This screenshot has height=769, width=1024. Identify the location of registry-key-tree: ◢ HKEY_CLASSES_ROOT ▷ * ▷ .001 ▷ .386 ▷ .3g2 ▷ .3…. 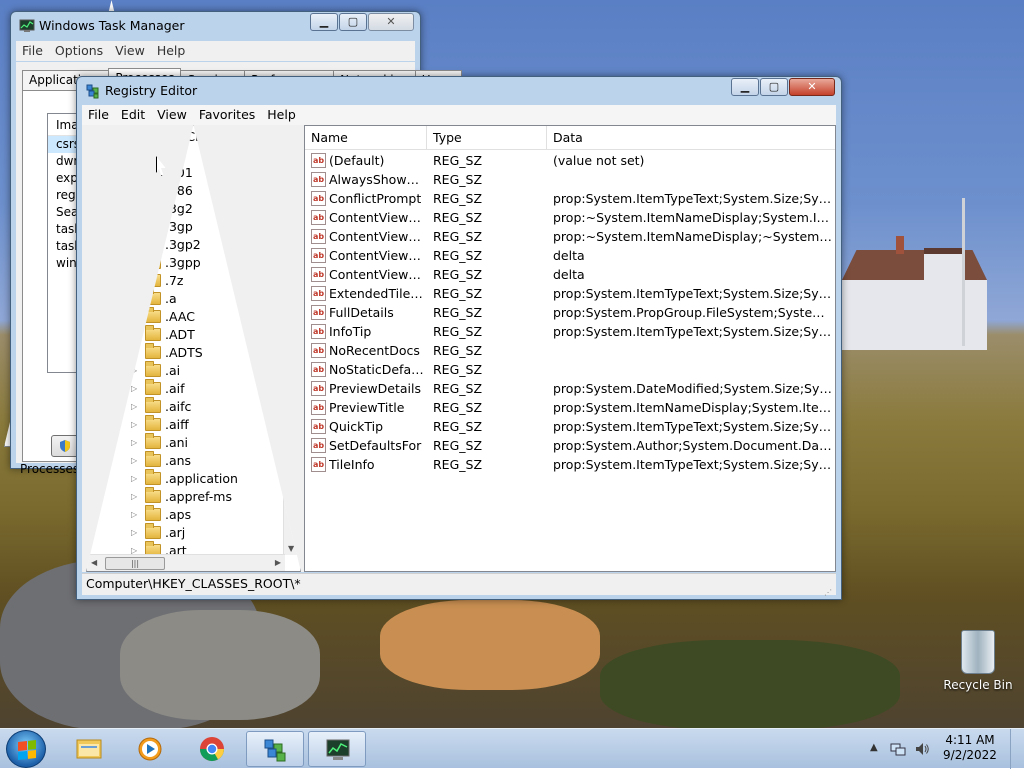
(193, 348).